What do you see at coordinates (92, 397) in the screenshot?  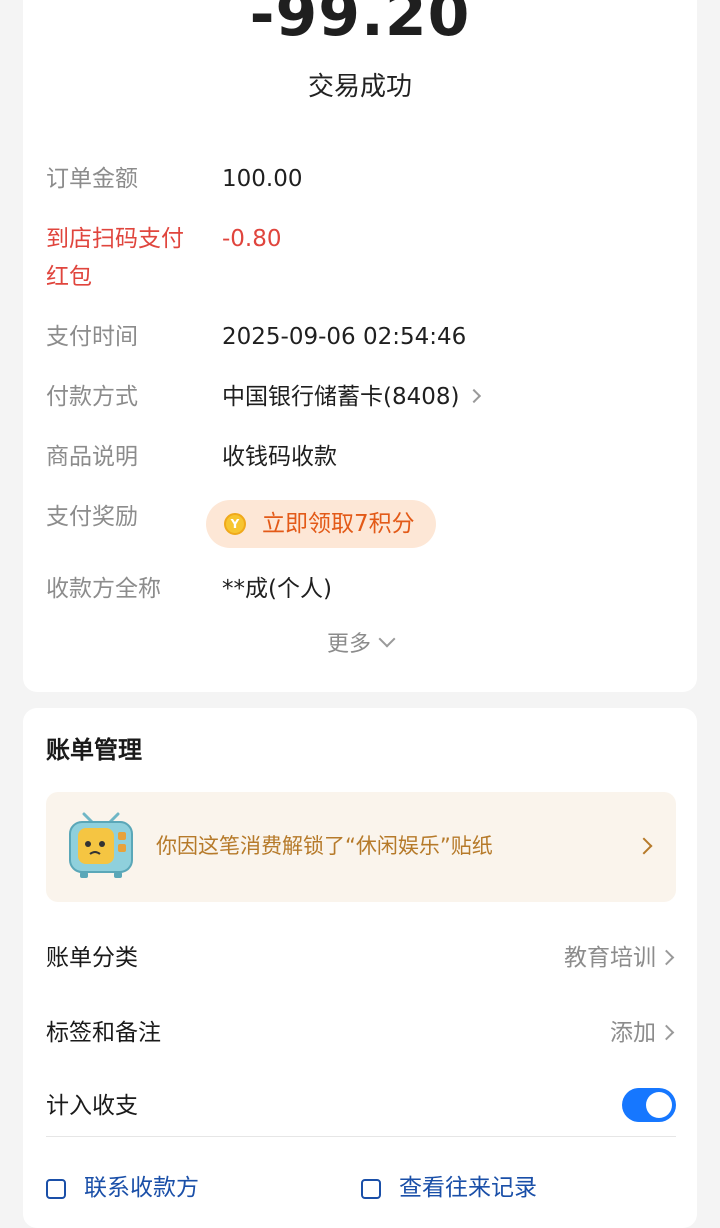 I see `pay-method-label: 付款方式` at bounding box center [92, 397].